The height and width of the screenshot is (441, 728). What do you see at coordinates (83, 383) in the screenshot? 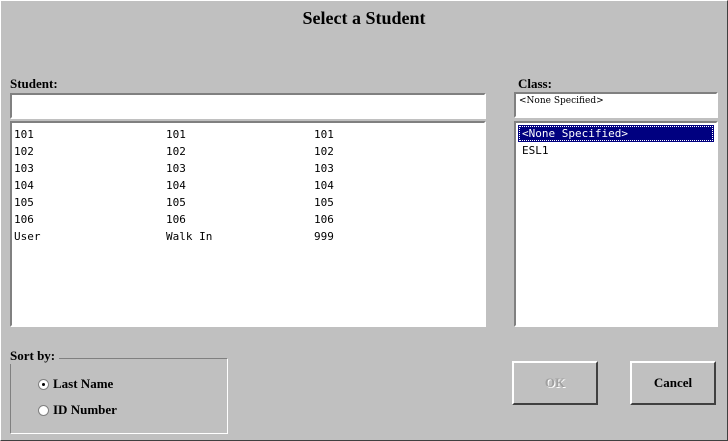
I see `sort-option-label: Last Name` at bounding box center [83, 383].